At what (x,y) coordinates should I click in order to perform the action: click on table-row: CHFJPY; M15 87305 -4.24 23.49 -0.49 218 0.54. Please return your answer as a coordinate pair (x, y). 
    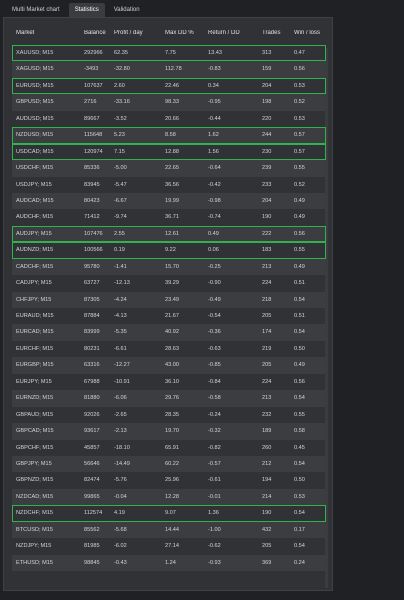
    Looking at the image, I should click on (169, 299).